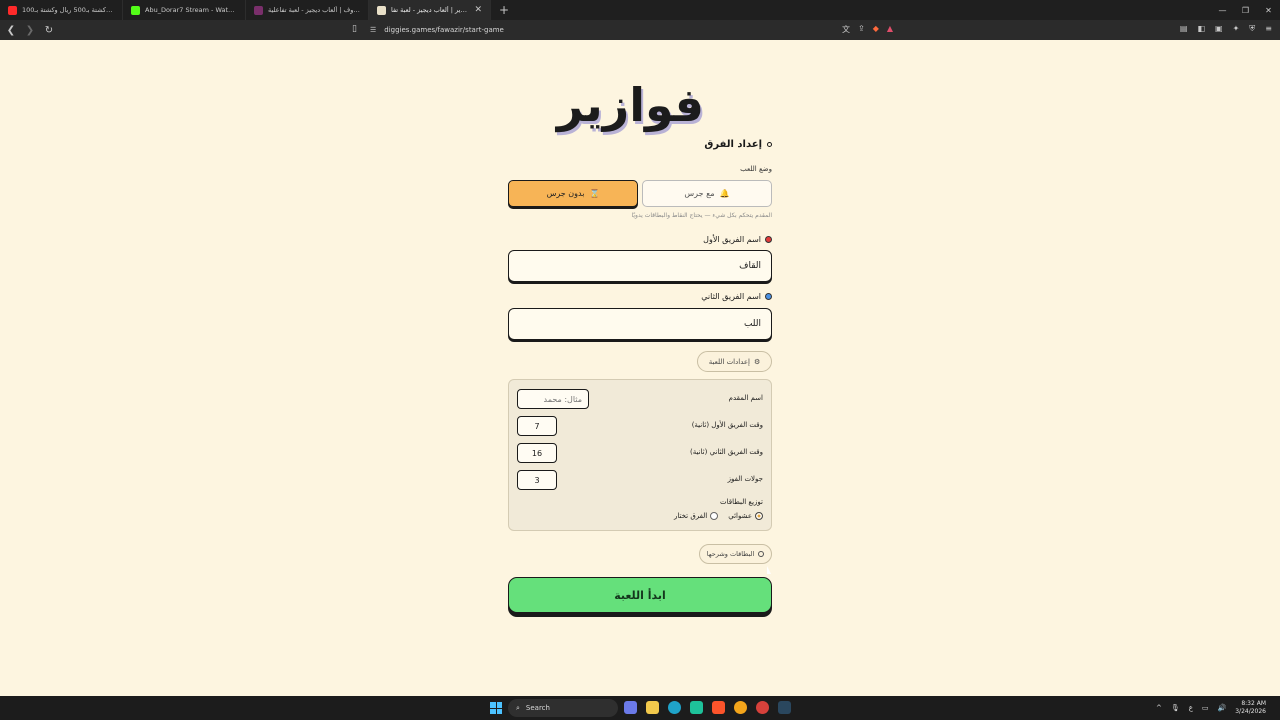  What do you see at coordinates (1205, 708) in the screenshot?
I see `network-icon: ▭` at bounding box center [1205, 708].